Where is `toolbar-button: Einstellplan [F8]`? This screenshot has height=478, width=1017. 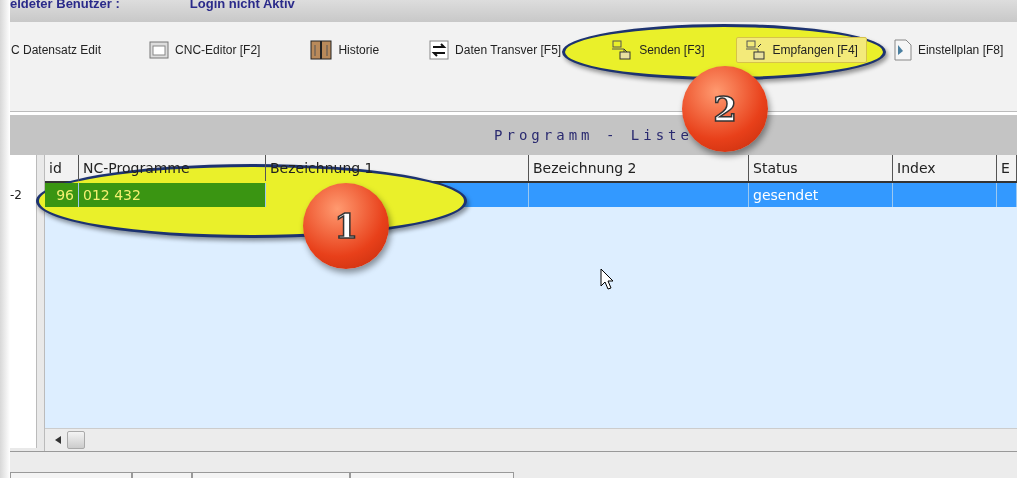
toolbar-button: Einstellplan [F8] is located at coordinates (948, 50).